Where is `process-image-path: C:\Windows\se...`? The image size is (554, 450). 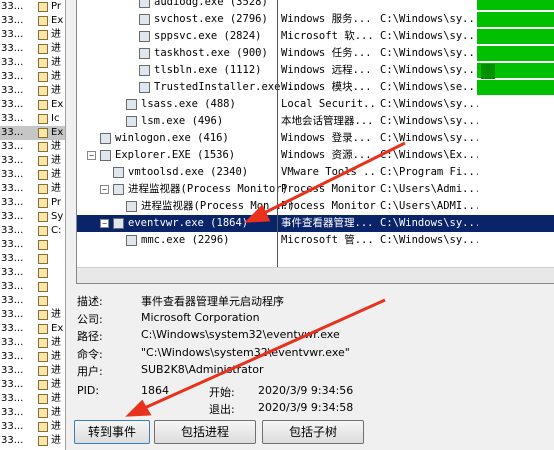
process-image-path: C:\Windows\se... is located at coordinates (429, 87).